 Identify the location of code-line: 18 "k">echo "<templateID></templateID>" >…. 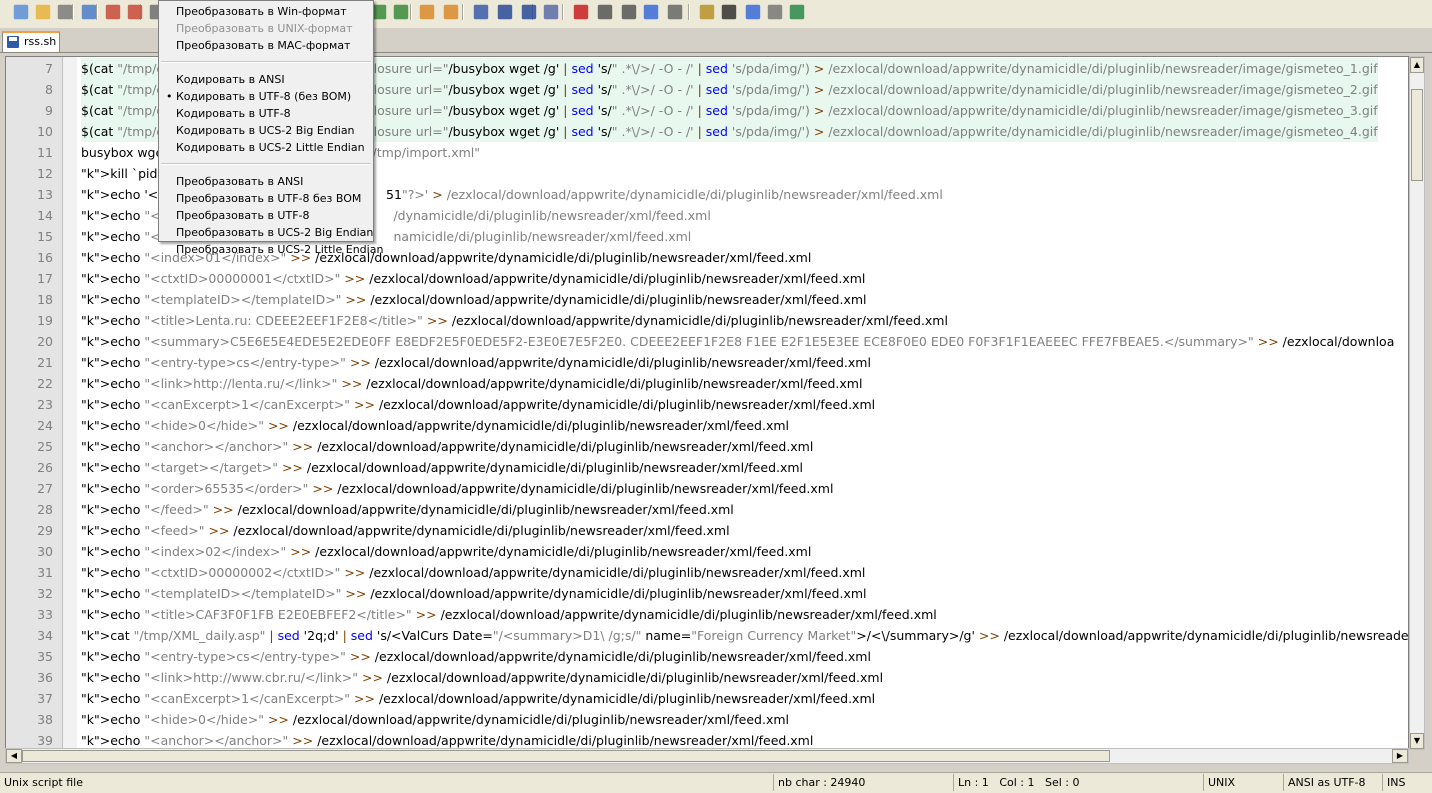
(707, 299).